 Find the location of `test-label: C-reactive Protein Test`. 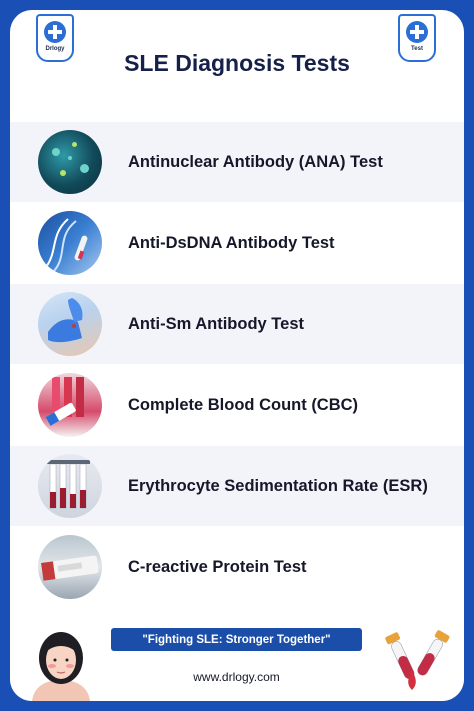

test-label: C-reactive Protein Test is located at coordinates (217, 566).